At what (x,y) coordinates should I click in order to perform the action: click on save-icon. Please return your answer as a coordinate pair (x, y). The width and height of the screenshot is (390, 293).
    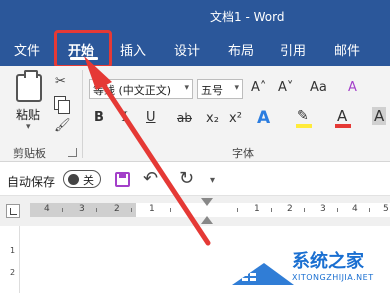
    Looking at the image, I should click on (122, 179).